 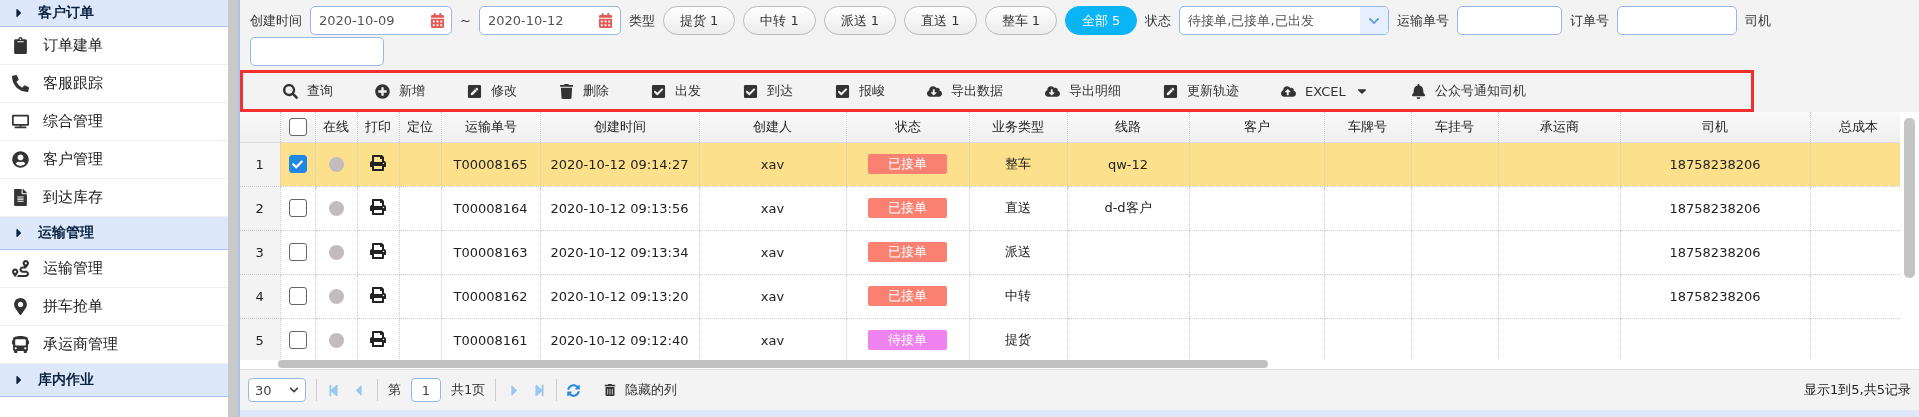 I want to click on column-header: 创建时间, so click(x=619, y=127).